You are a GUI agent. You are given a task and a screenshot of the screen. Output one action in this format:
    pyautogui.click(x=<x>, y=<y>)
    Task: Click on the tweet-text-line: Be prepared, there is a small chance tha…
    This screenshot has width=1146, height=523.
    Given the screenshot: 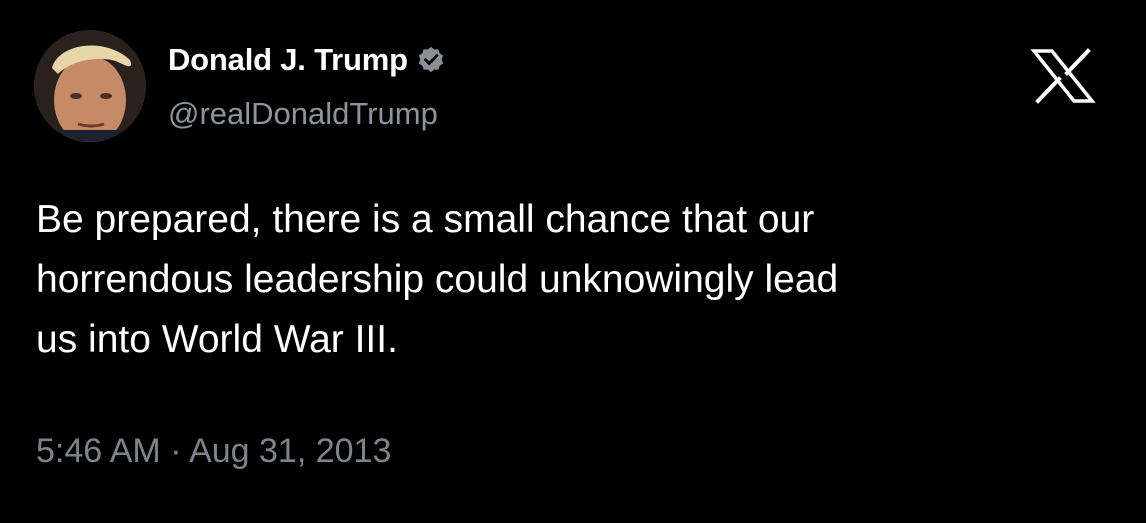 What is the action you would take?
    pyautogui.click(x=425, y=219)
    